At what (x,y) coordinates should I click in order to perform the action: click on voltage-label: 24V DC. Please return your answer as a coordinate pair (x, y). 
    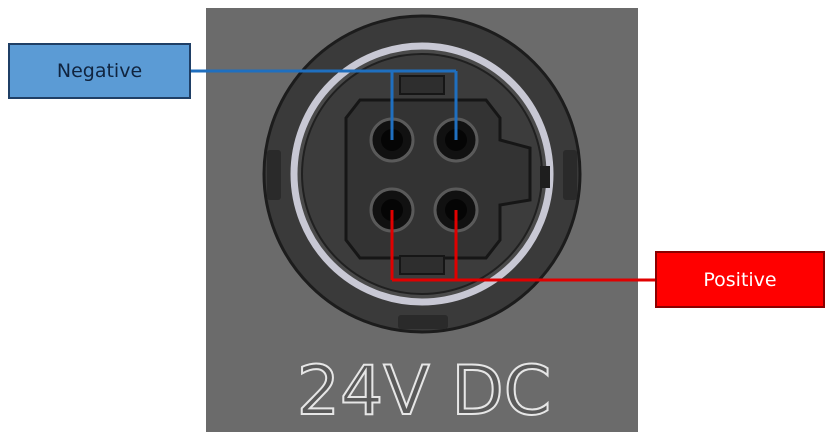
    Looking at the image, I should click on (424, 391).